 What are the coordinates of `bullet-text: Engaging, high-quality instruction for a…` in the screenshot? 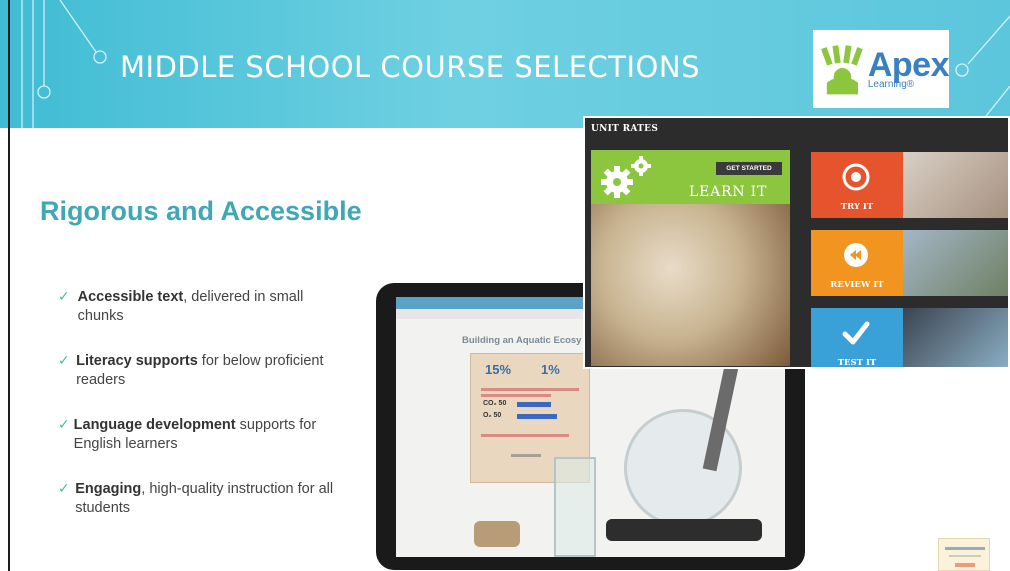 It's located at (204, 498).